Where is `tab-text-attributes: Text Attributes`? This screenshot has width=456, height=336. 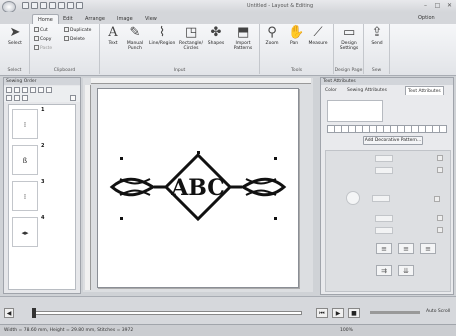 tab-text-attributes: Text Attributes is located at coordinates (424, 90).